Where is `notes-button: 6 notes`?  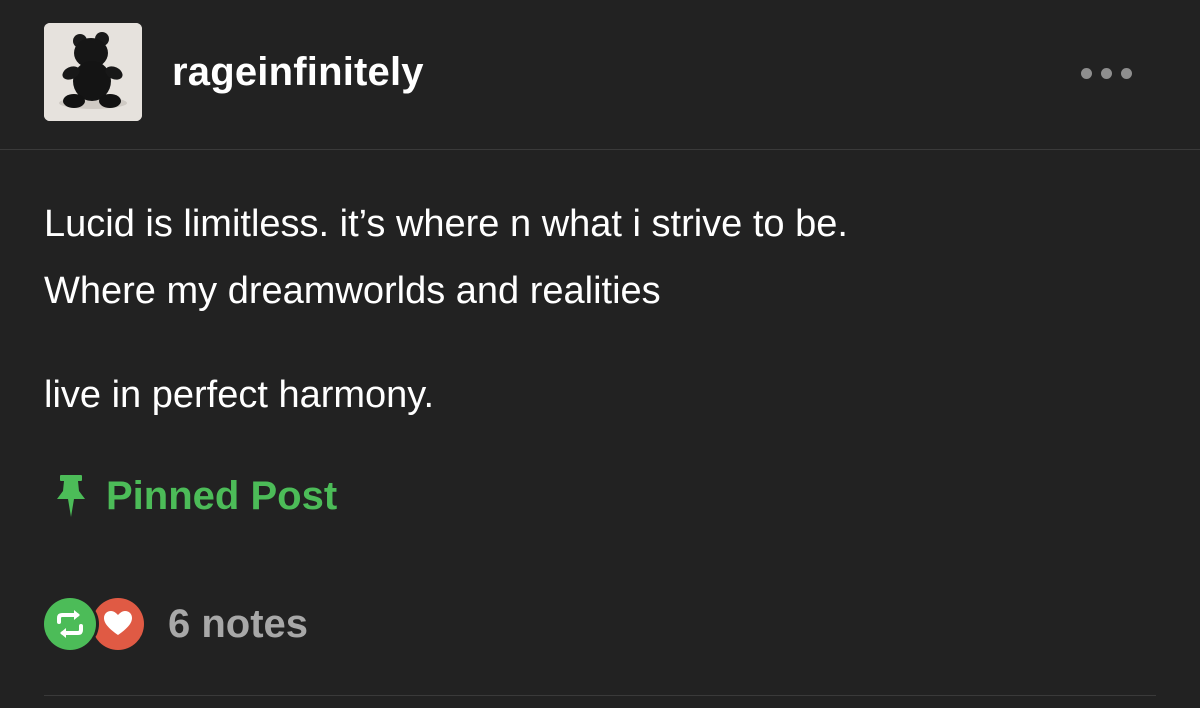
notes-button: 6 notes is located at coordinates (176, 624).